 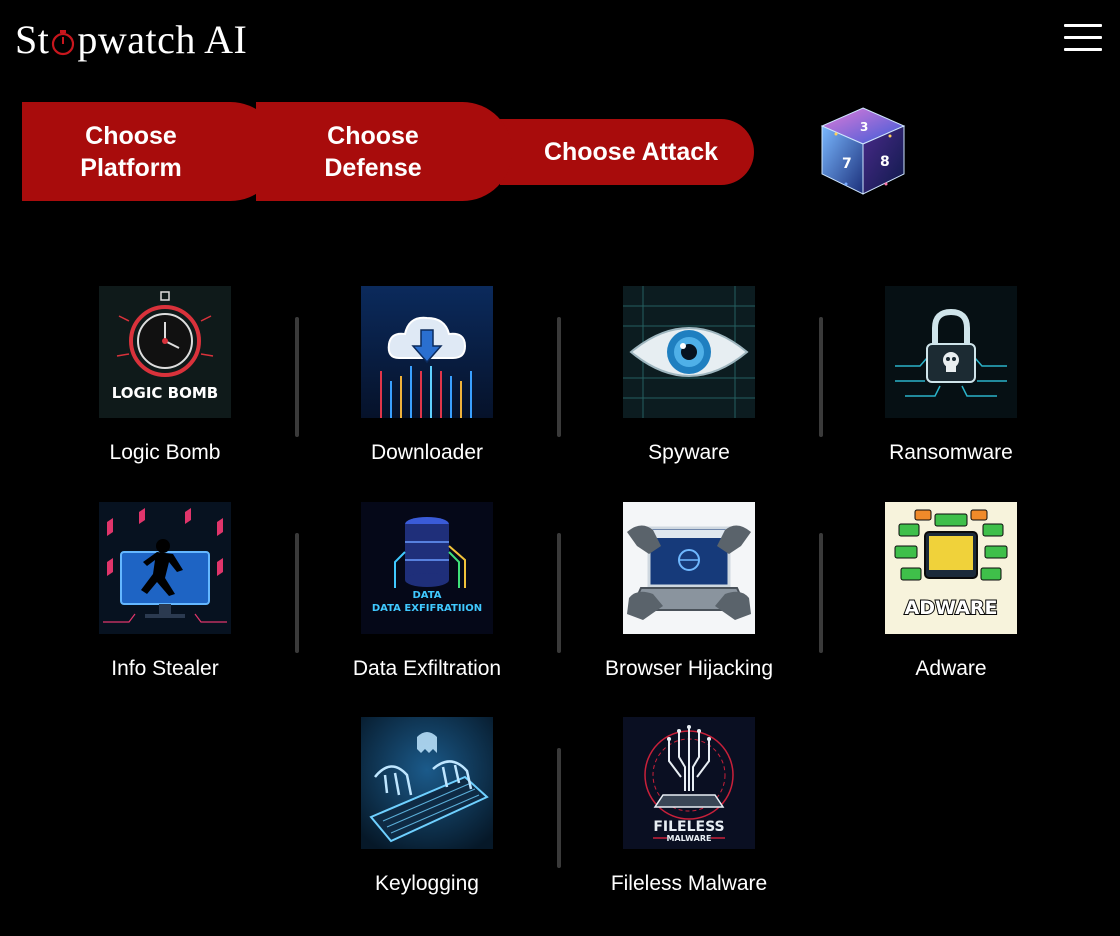 What do you see at coordinates (165, 568) in the screenshot?
I see `info-stealer-thumbnail` at bounding box center [165, 568].